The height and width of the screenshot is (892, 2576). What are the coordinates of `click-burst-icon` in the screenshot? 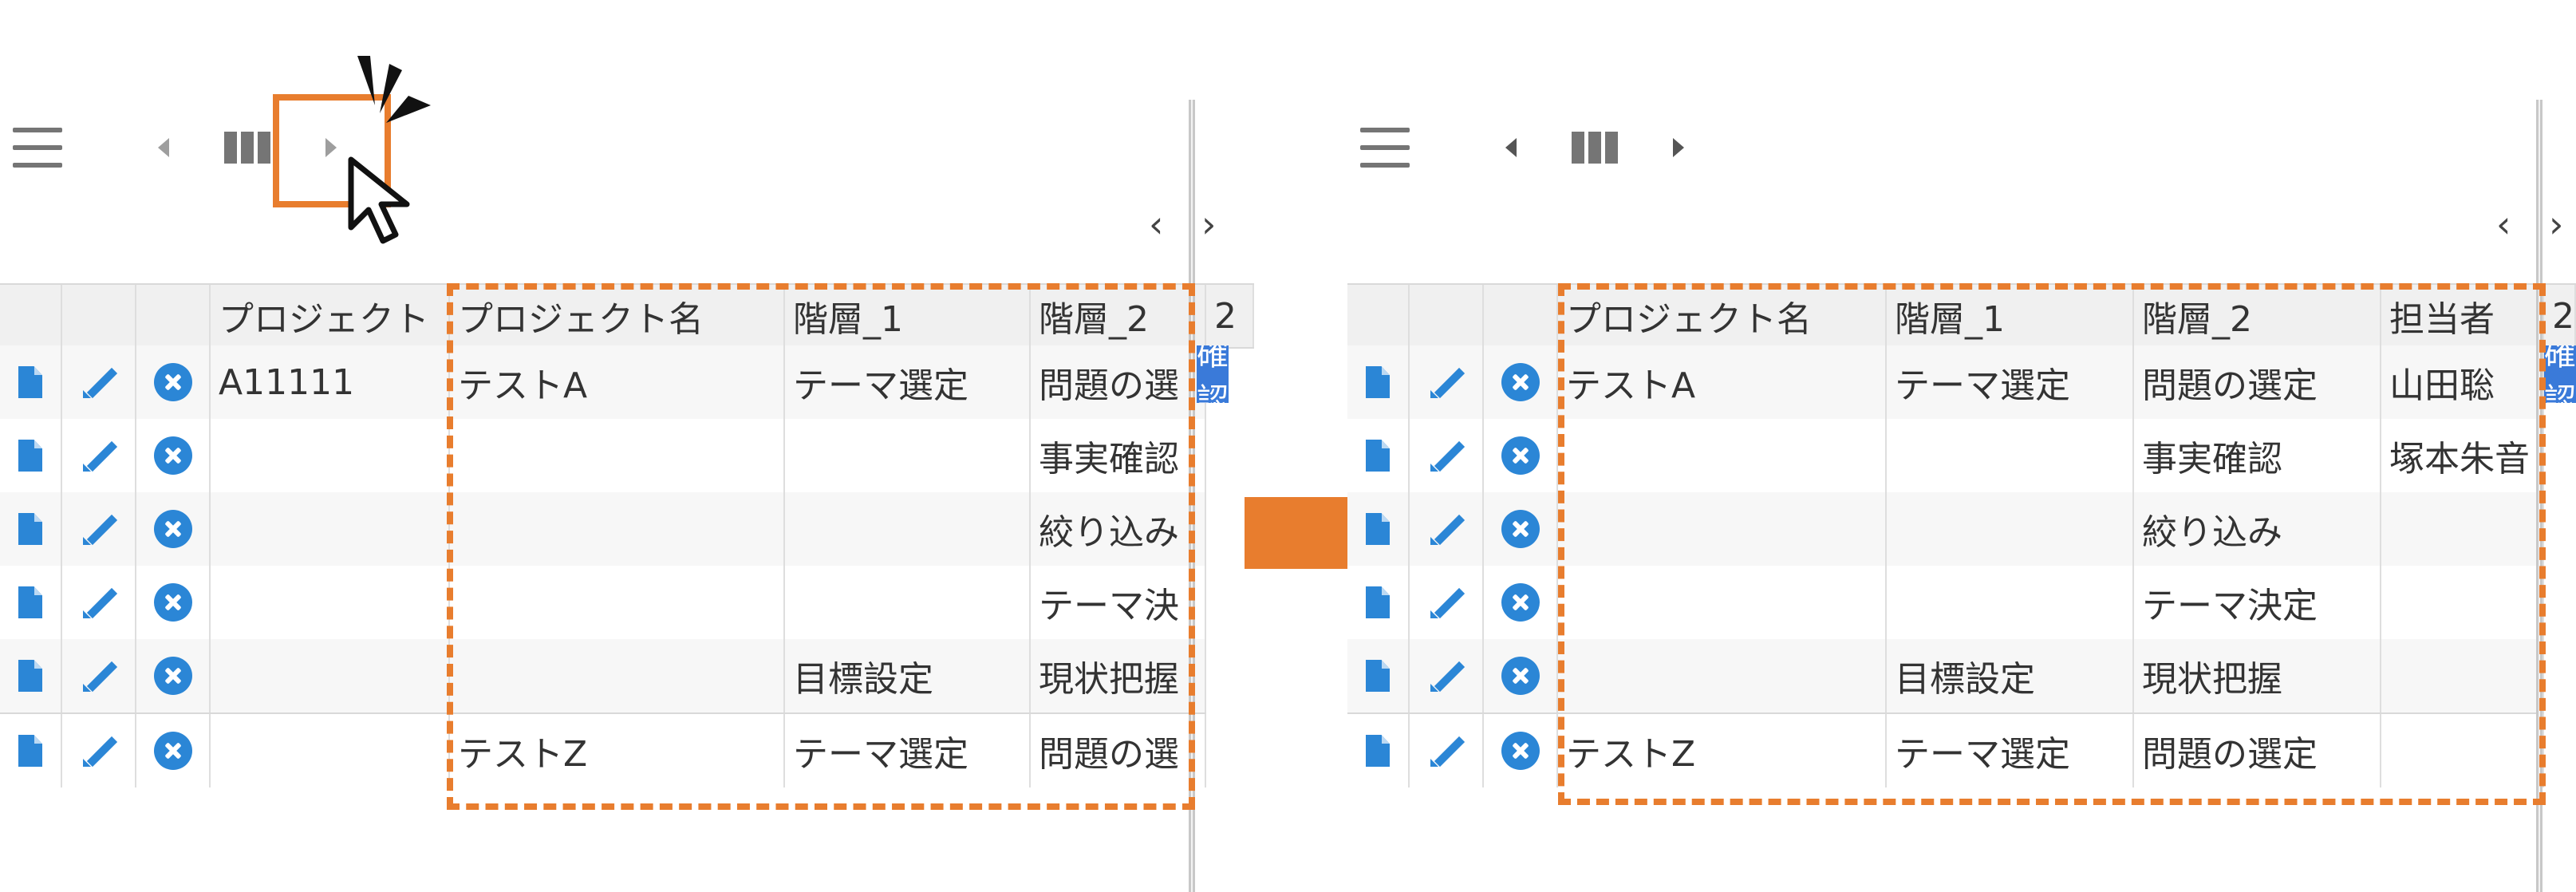 It's located at (394, 89).